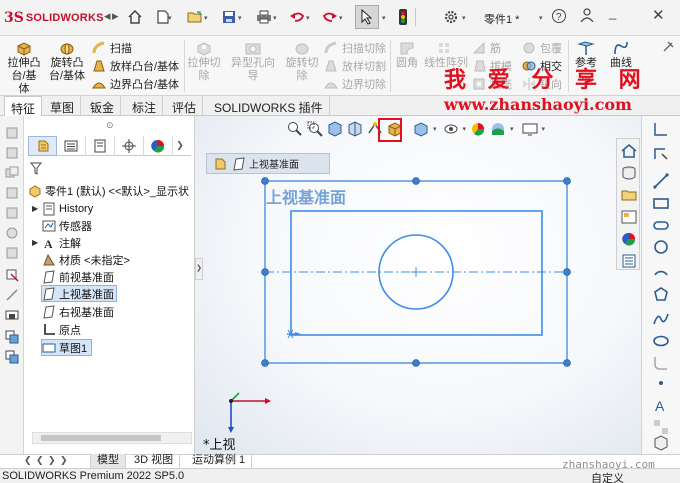 The image size is (680, 483). What do you see at coordinates (104, 170) in the screenshot?
I see `tree-filter` at bounding box center [104, 170].